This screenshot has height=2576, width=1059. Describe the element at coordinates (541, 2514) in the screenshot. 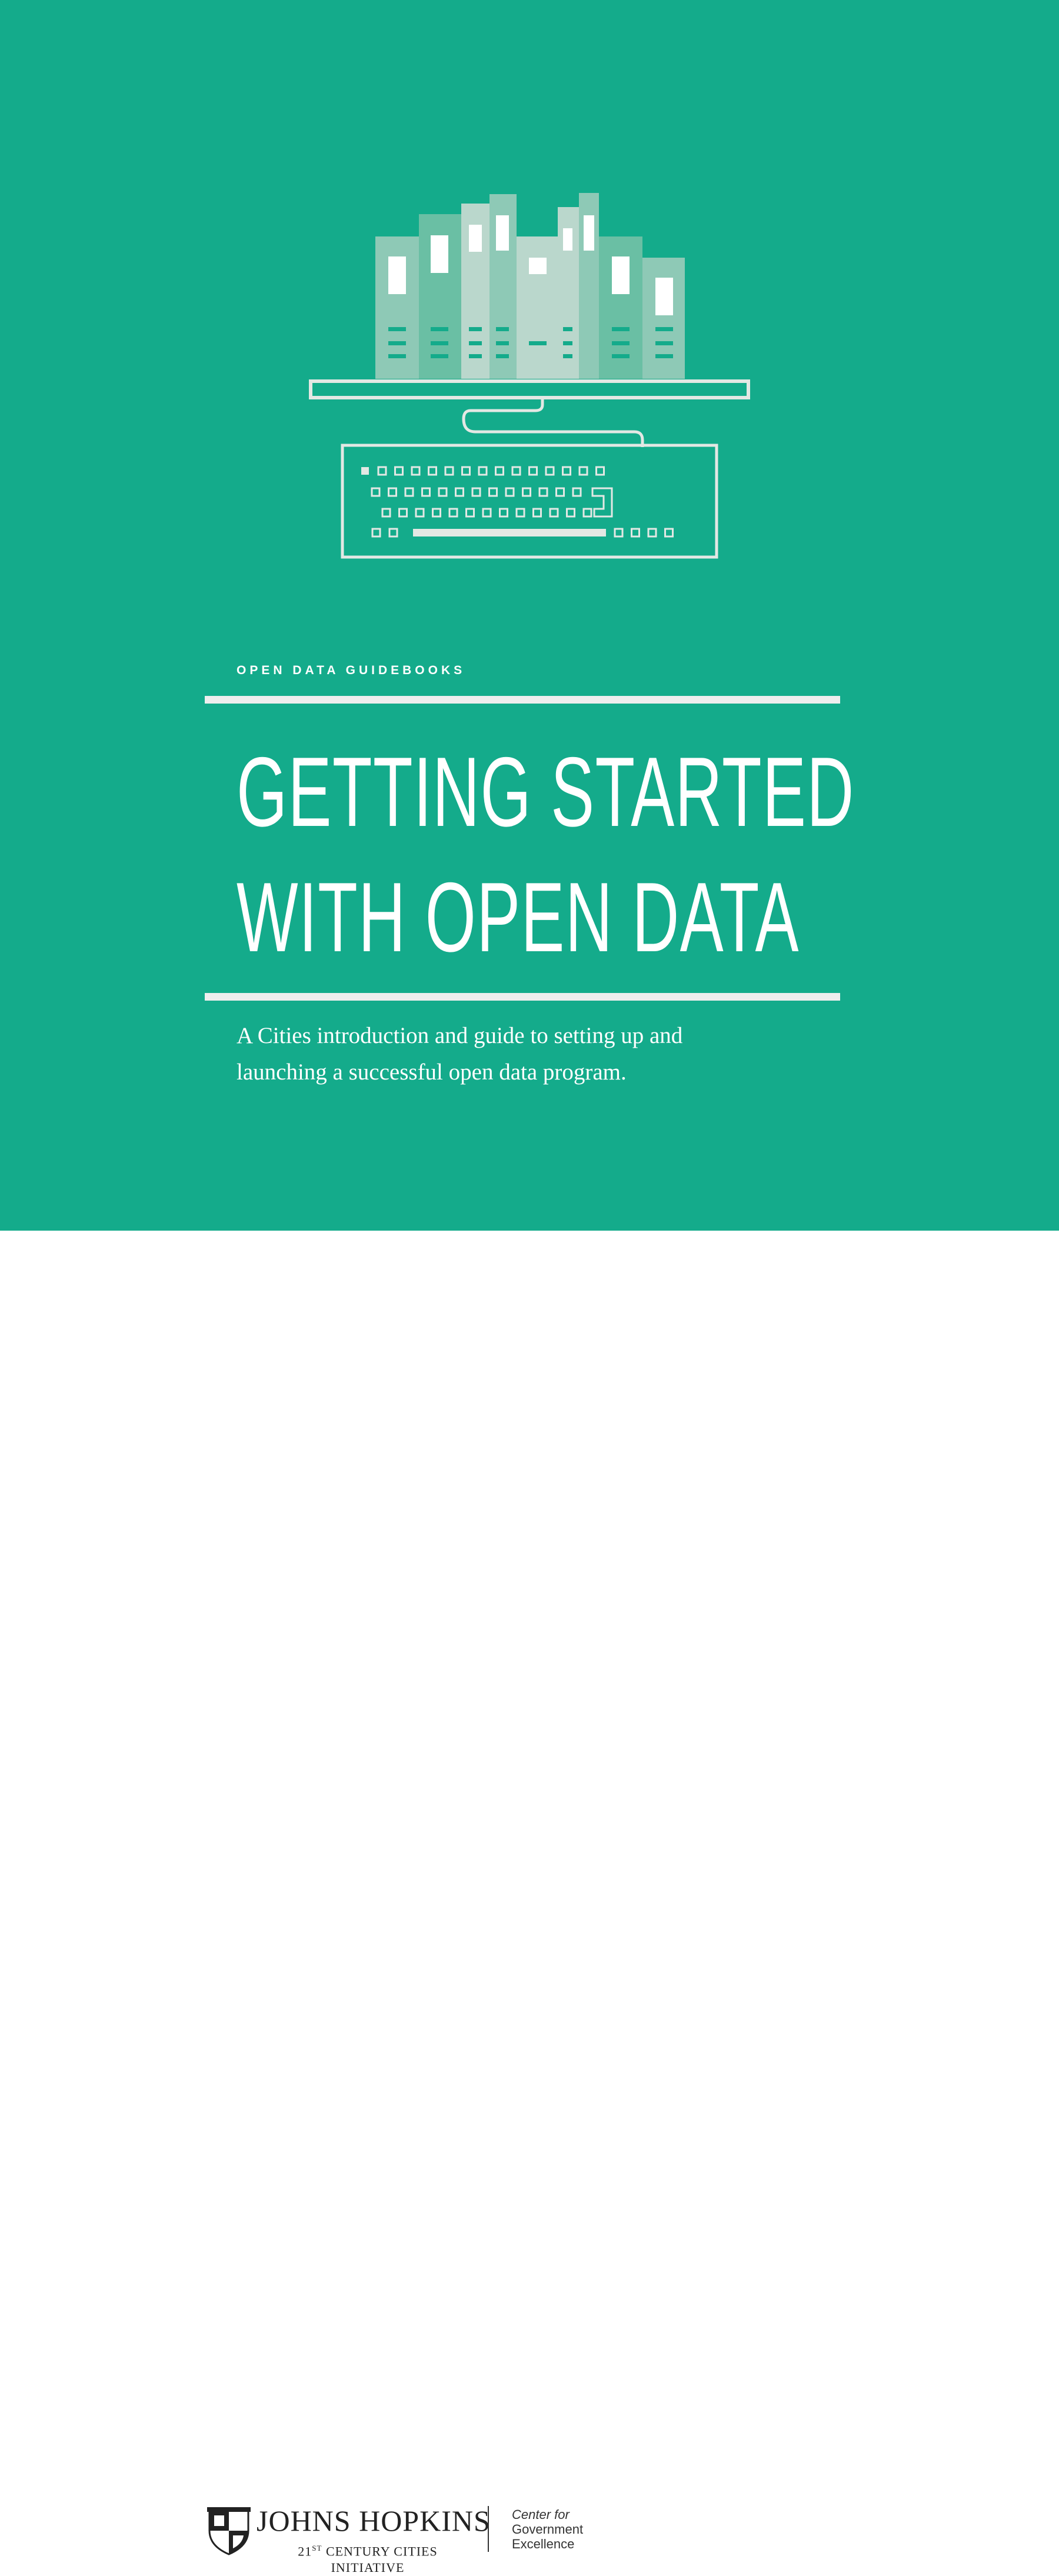

I see `cge-line-1: Center for` at that location.